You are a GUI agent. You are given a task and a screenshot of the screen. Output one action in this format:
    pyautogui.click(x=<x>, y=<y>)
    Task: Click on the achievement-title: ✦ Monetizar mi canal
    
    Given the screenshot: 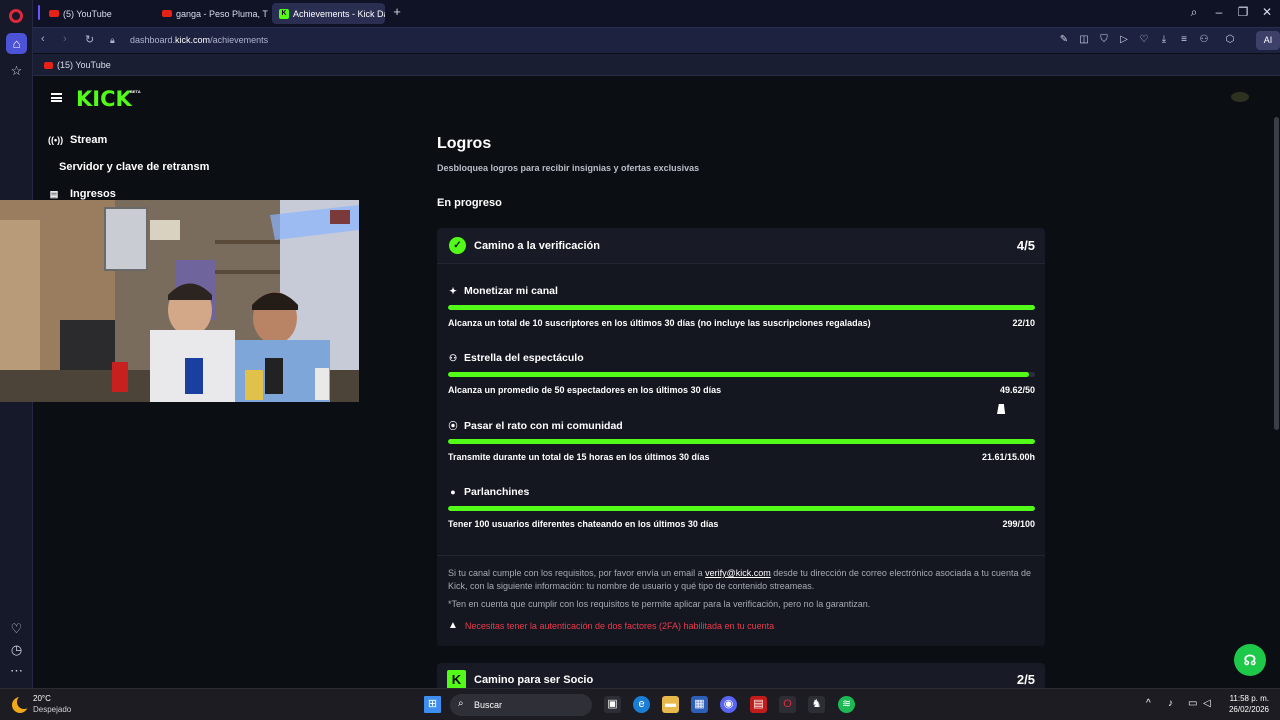 What is the action you would take?
    pyautogui.click(x=503, y=291)
    